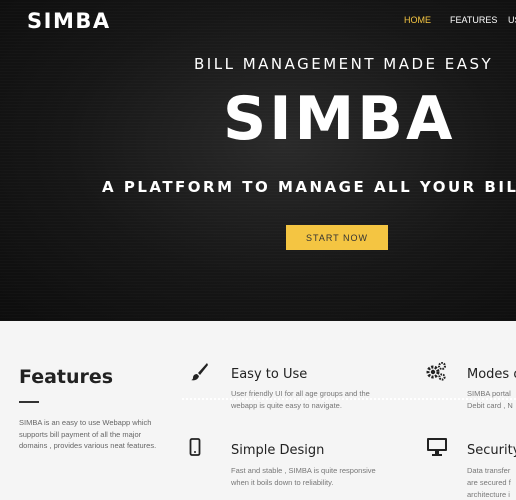  What do you see at coordinates (269, 374) in the screenshot?
I see `card-title: Easy to Use` at bounding box center [269, 374].